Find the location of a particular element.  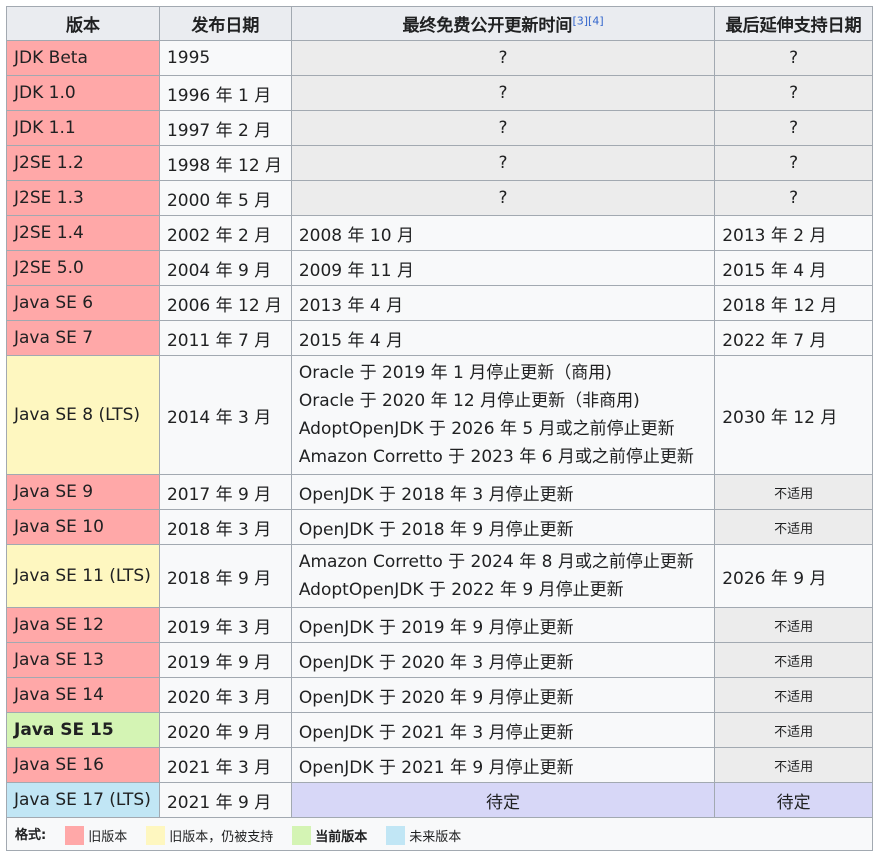

last-update-cell: OpenJDK 于 2021 年 3 月停止更新 is located at coordinates (503, 730).